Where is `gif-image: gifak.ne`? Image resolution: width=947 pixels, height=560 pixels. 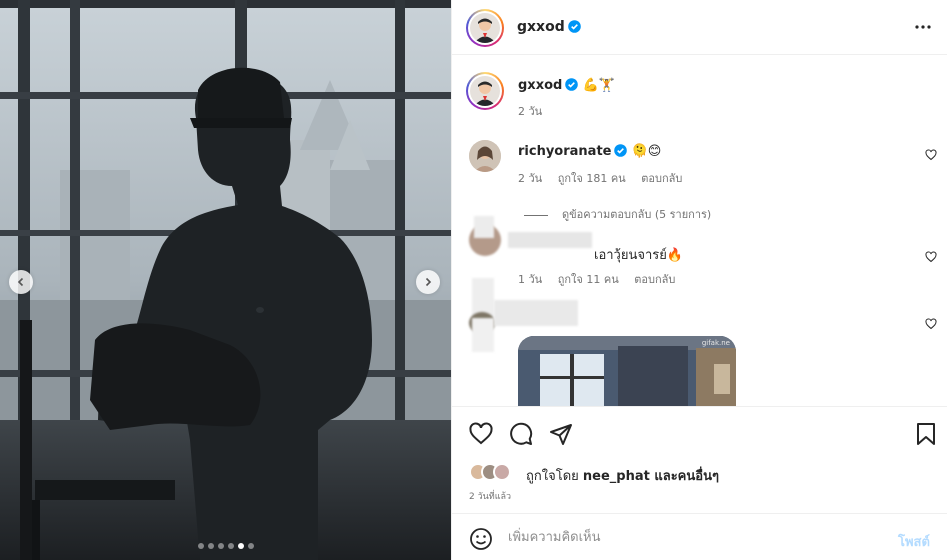 gif-image: gifak.ne is located at coordinates (627, 371).